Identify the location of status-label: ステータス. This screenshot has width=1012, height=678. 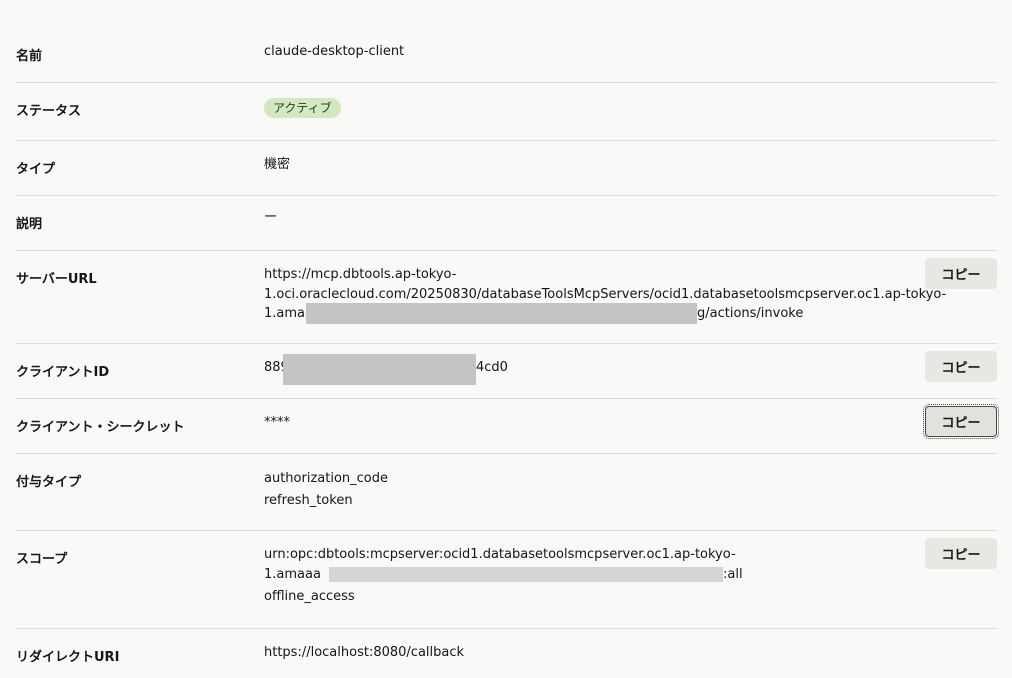
(49, 111).